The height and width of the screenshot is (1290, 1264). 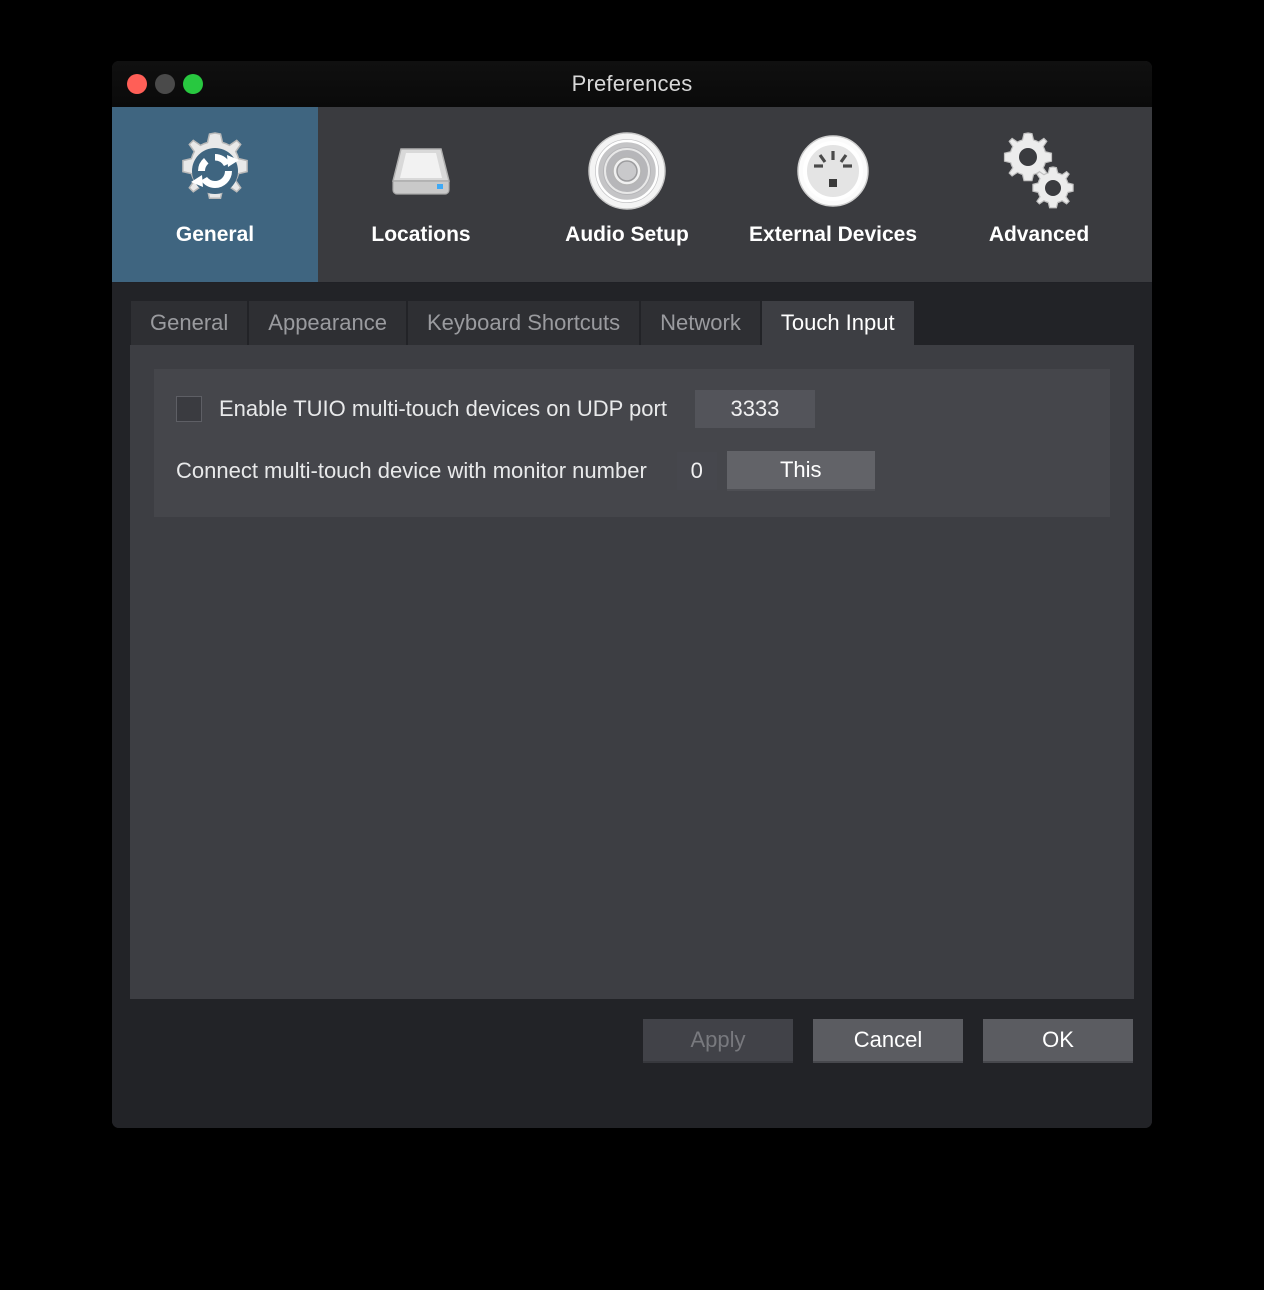 I want to click on ok-button: OK, so click(x=1058, y=1040).